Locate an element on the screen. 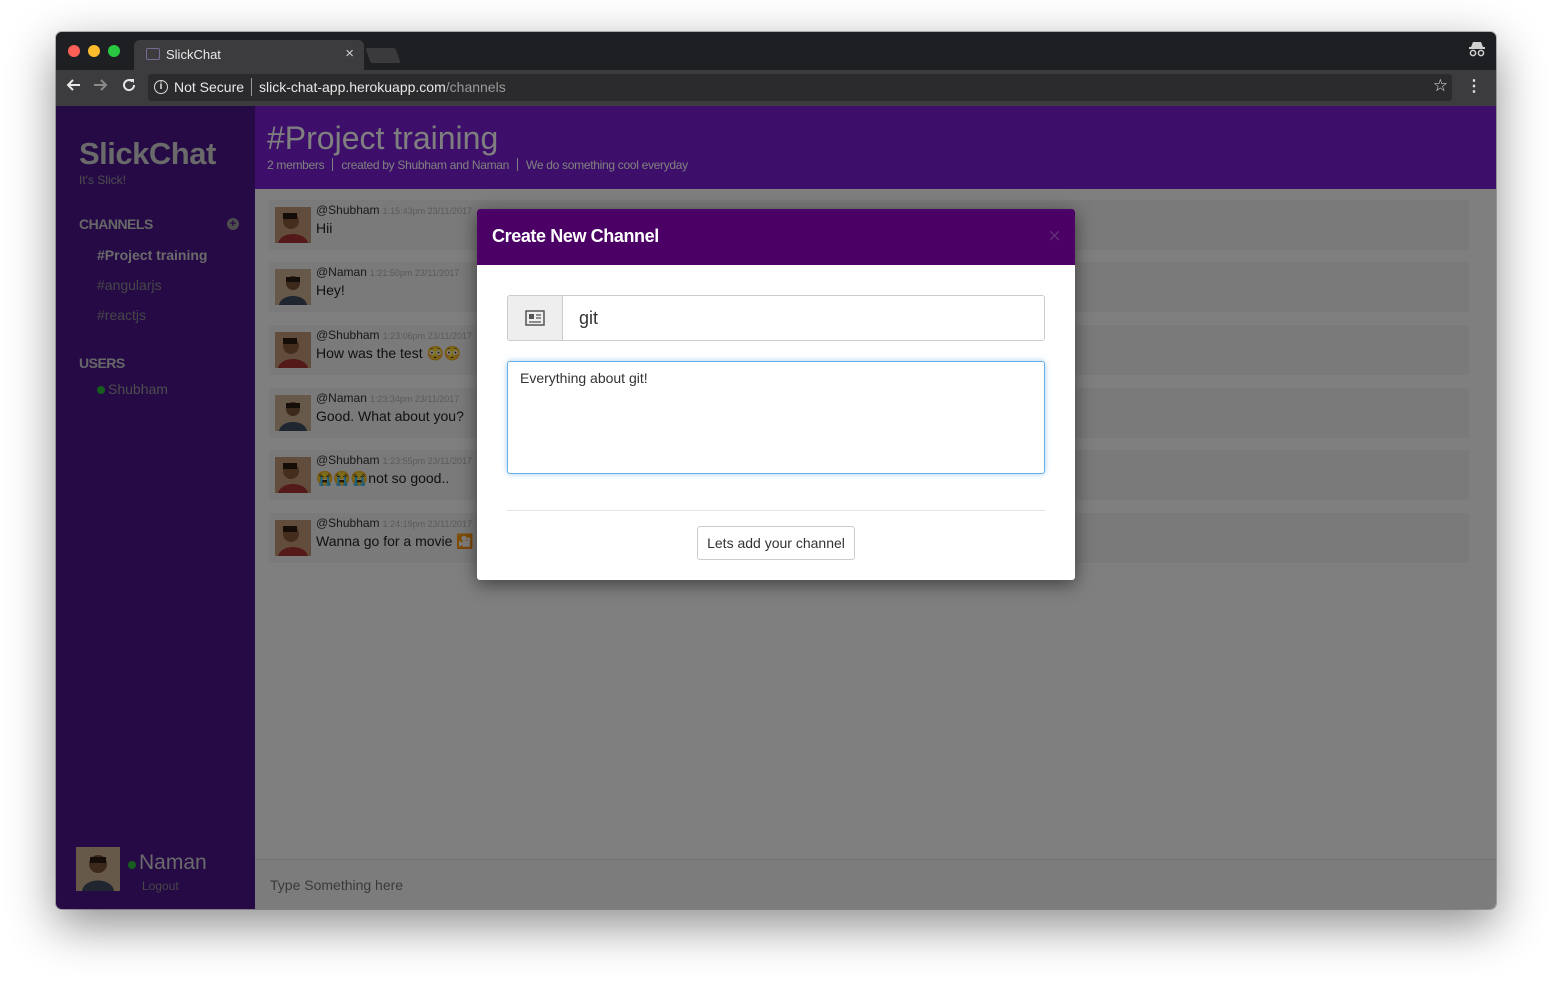 The image size is (1552, 989). maximize-window-button is located at coordinates (114, 51).